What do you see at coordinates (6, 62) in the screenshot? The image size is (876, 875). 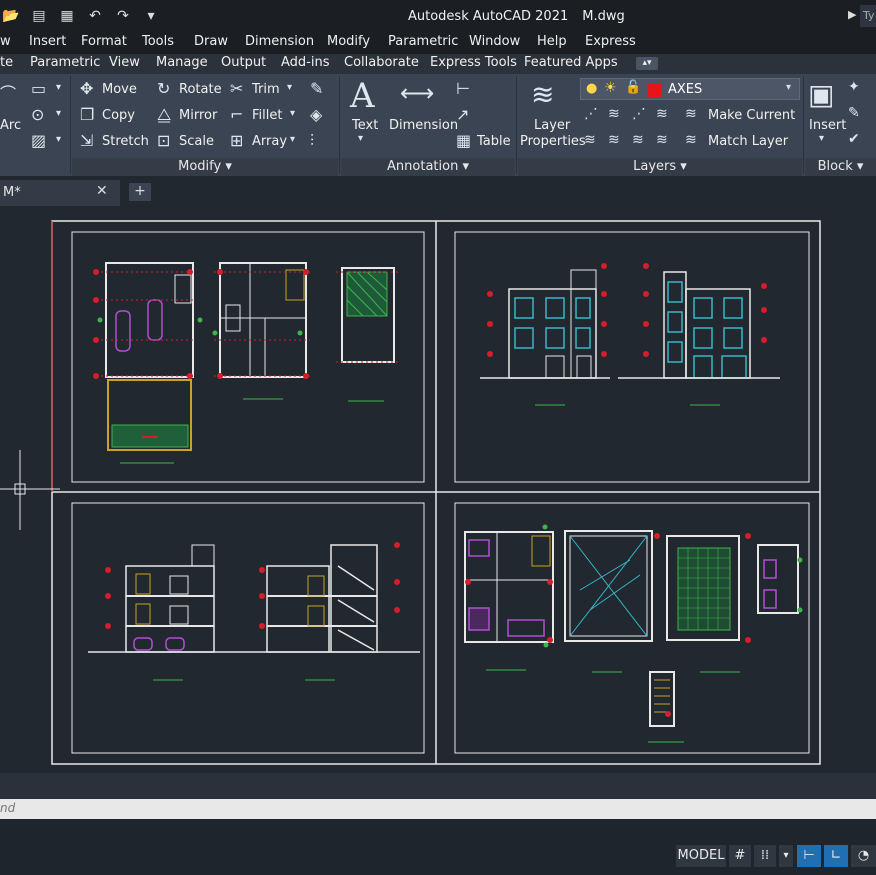 I see `tab-partial: te` at bounding box center [6, 62].